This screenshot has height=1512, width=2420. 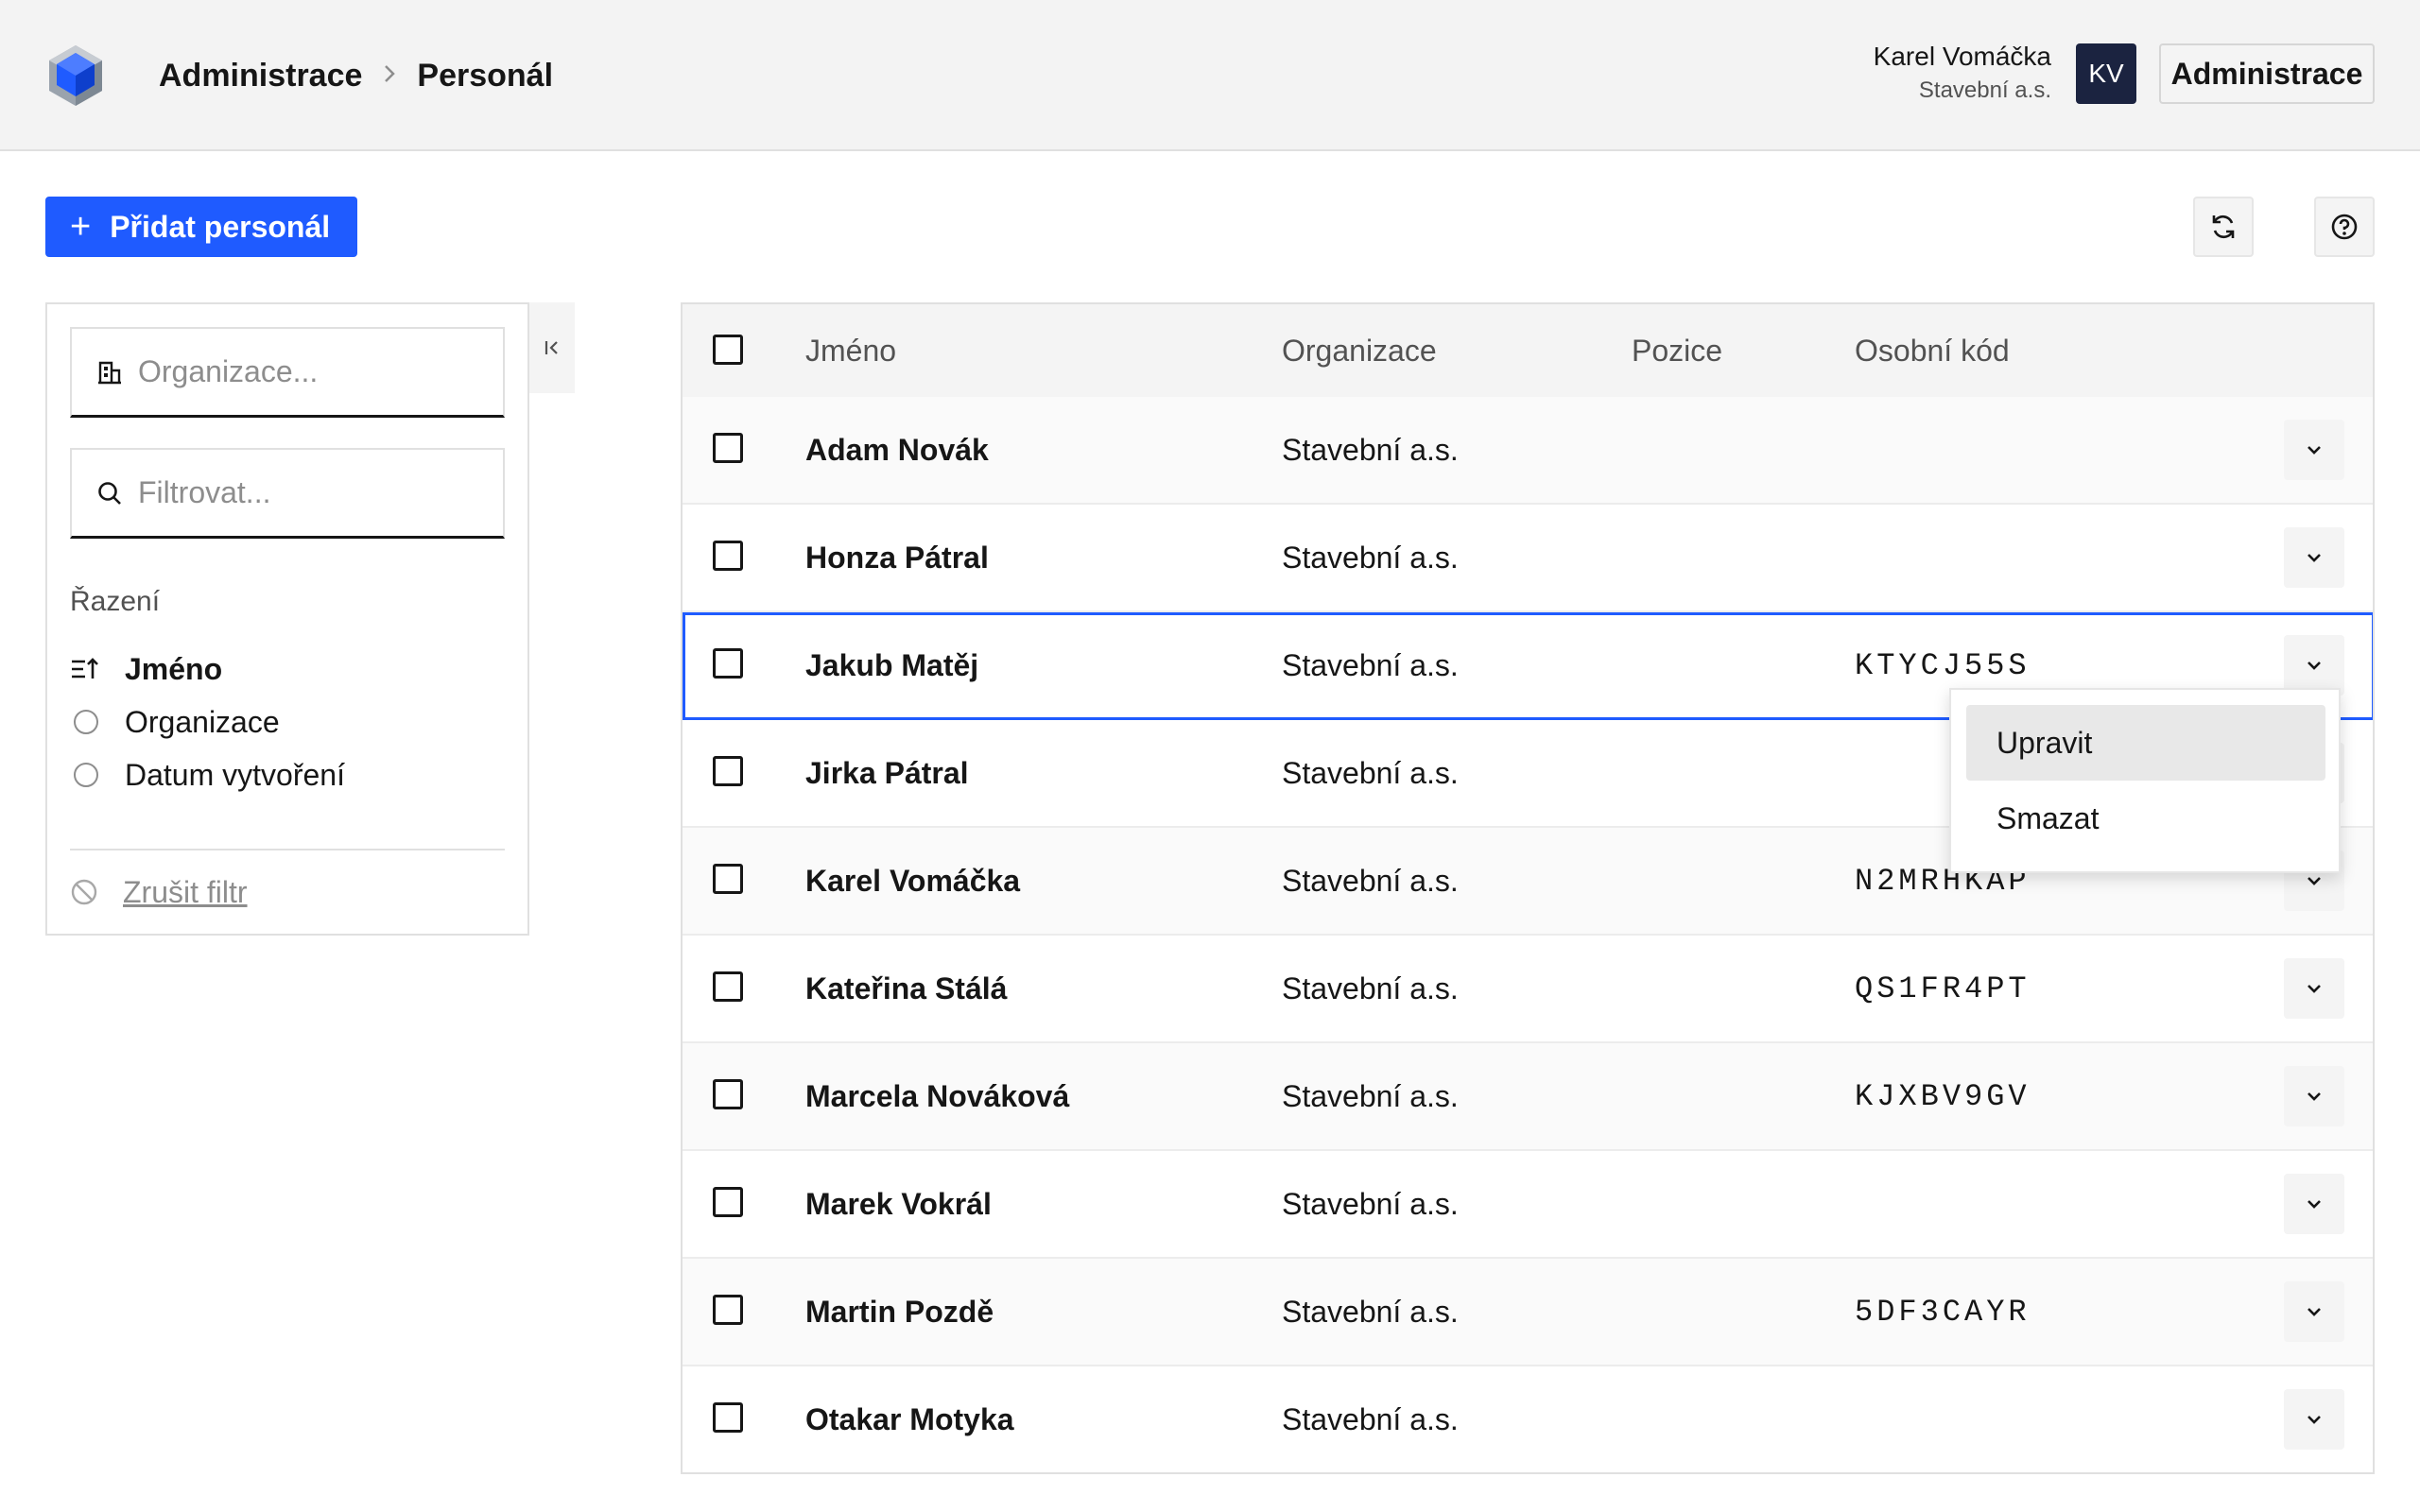 What do you see at coordinates (486, 75) in the screenshot?
I see `breadcrumb-item-personnel: Personál` at bounding box center [486, 75].